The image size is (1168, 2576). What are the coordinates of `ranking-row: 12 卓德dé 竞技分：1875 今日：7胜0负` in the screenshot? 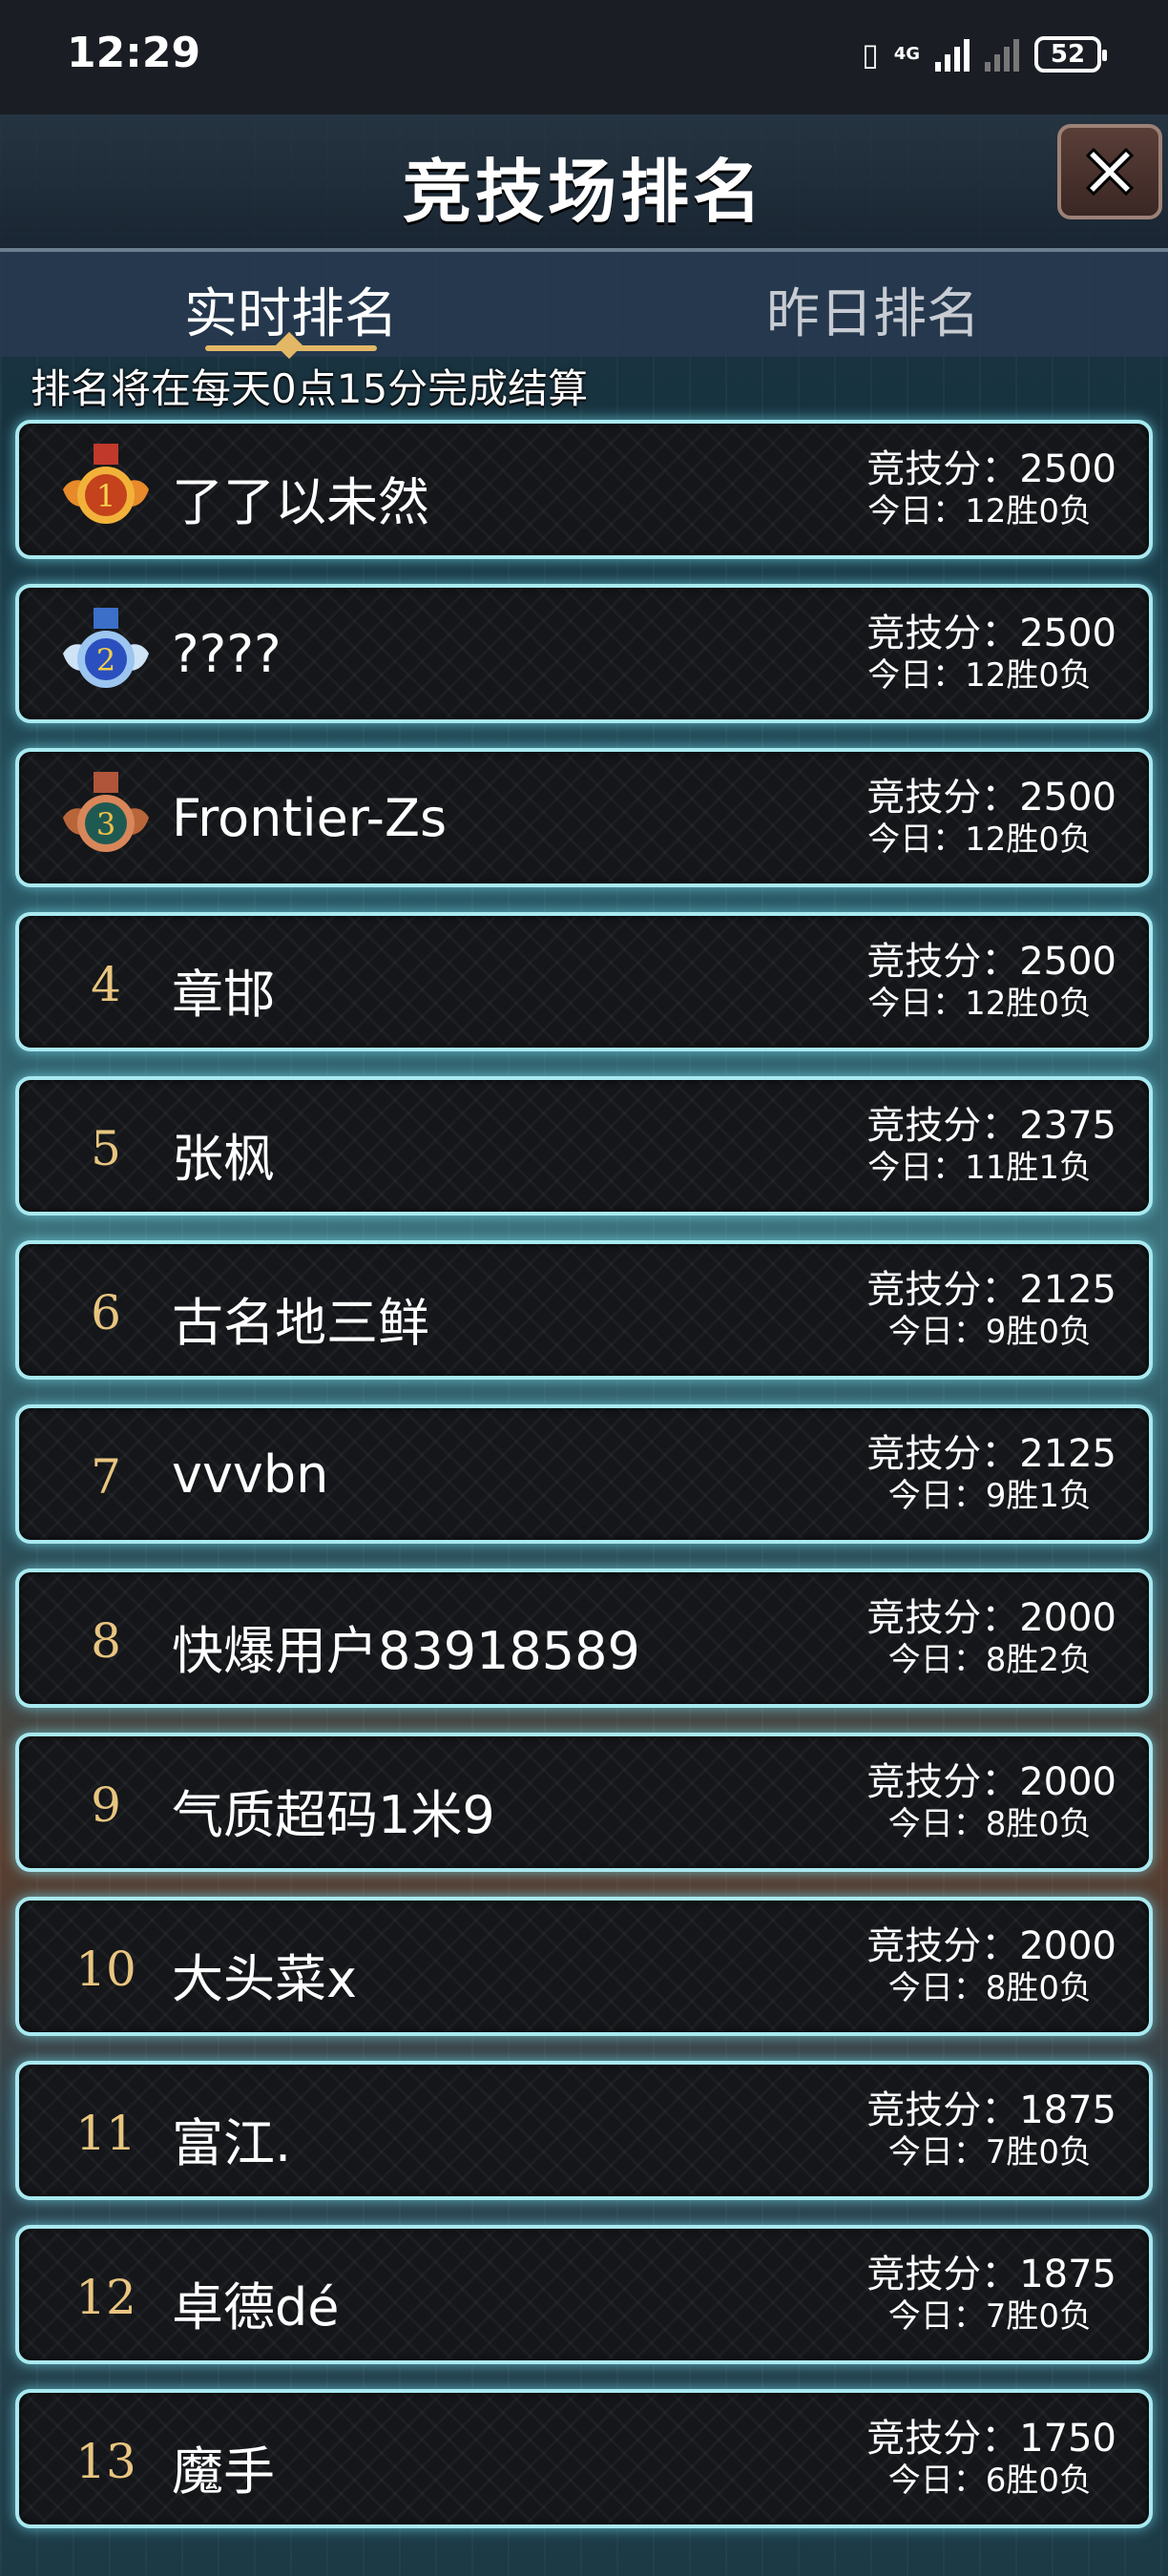 It's located at (584, 2294).